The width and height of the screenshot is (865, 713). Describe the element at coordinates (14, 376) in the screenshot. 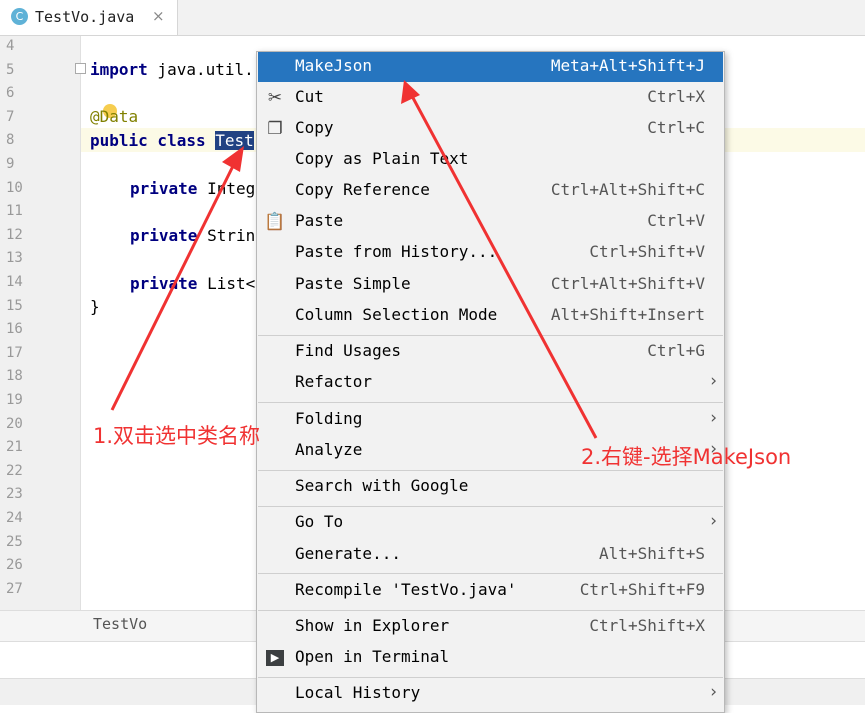

I see `line-number: 18` at that location.